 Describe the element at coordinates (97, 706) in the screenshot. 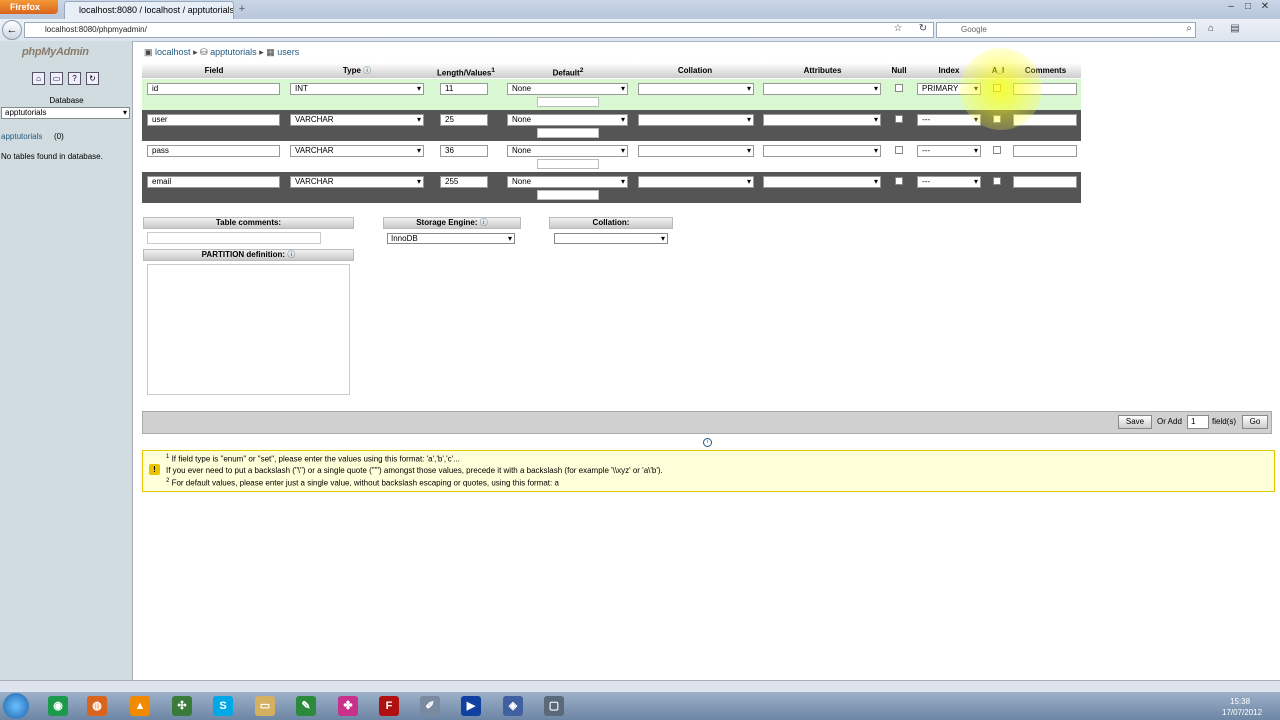

I see `firefox-icon: ◍` at that location.